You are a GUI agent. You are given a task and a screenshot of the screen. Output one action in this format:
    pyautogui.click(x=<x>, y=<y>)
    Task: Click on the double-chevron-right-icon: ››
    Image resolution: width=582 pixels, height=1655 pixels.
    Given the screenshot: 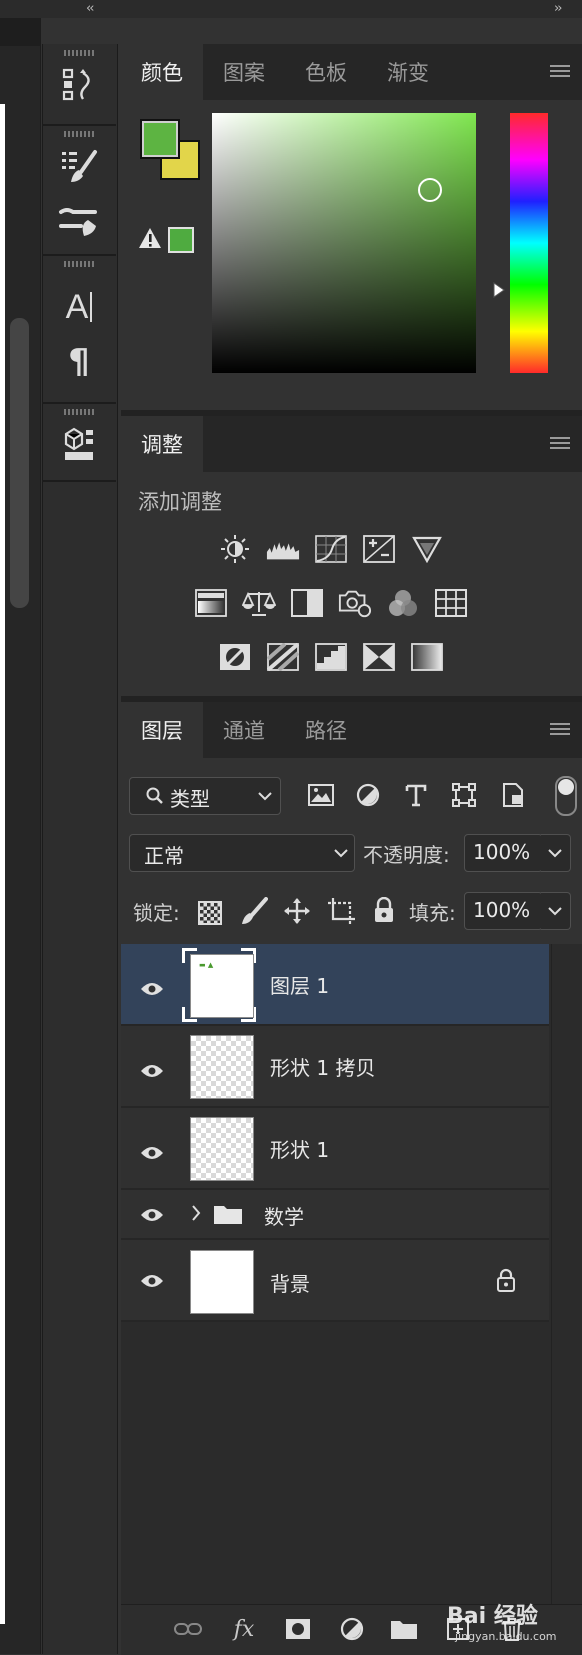 What is the action you would take?
    pyautogui.click(x=558, y=8)
    